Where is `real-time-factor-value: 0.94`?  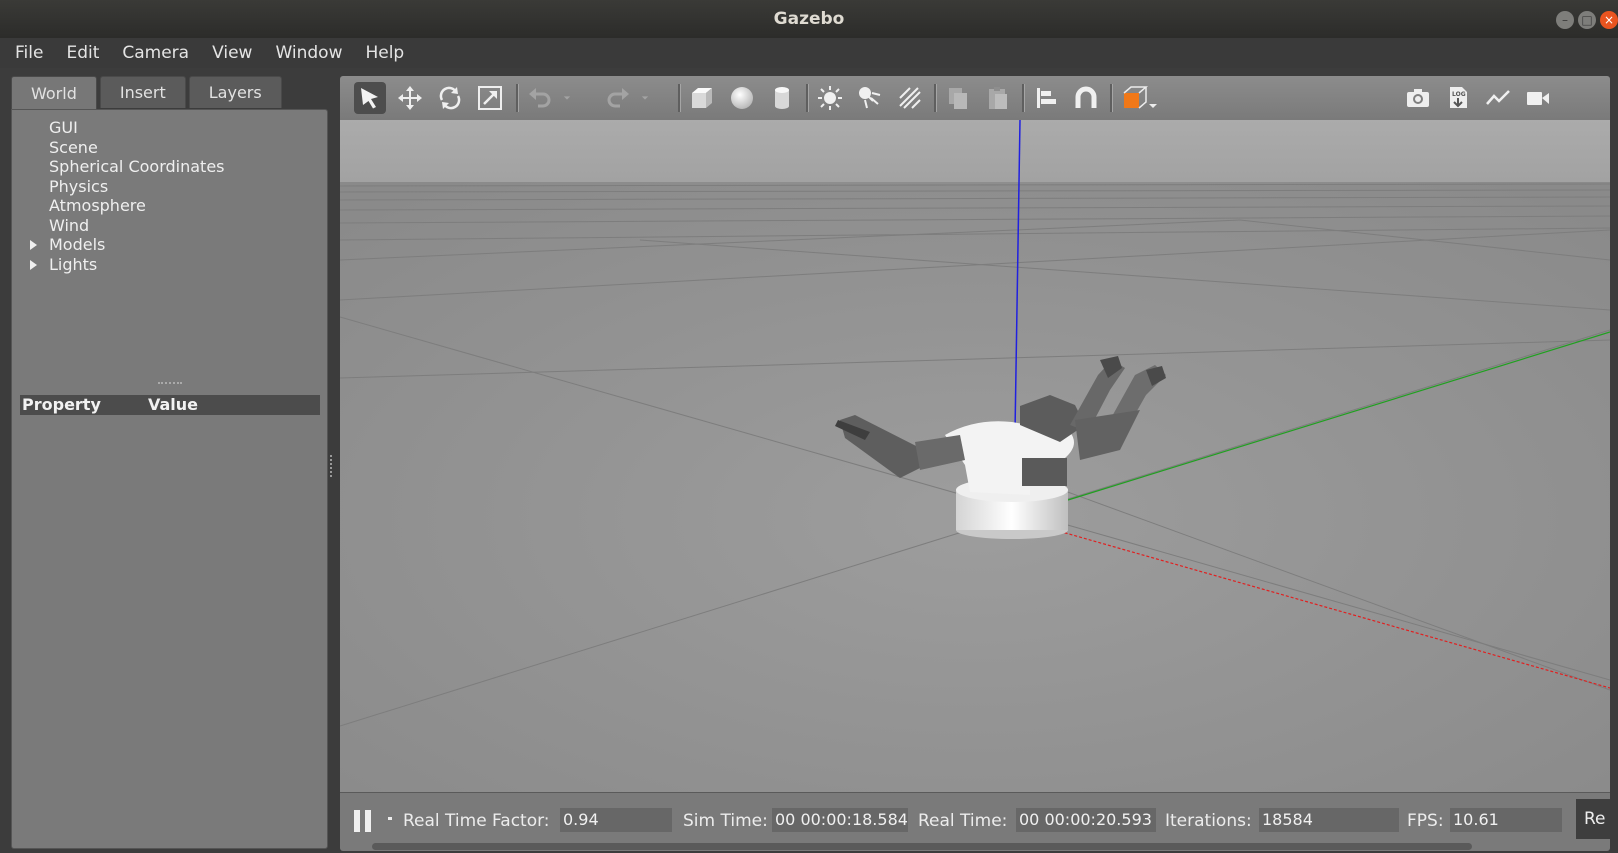
real-time-factor-value: 0.94 is located at coordinates (616, 820).